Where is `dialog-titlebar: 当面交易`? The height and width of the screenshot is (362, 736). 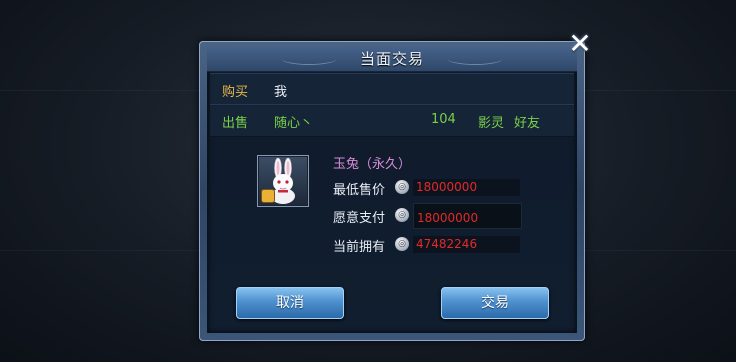 dialog-titlebar: 当面交易 is located at coordinates (392, 59).